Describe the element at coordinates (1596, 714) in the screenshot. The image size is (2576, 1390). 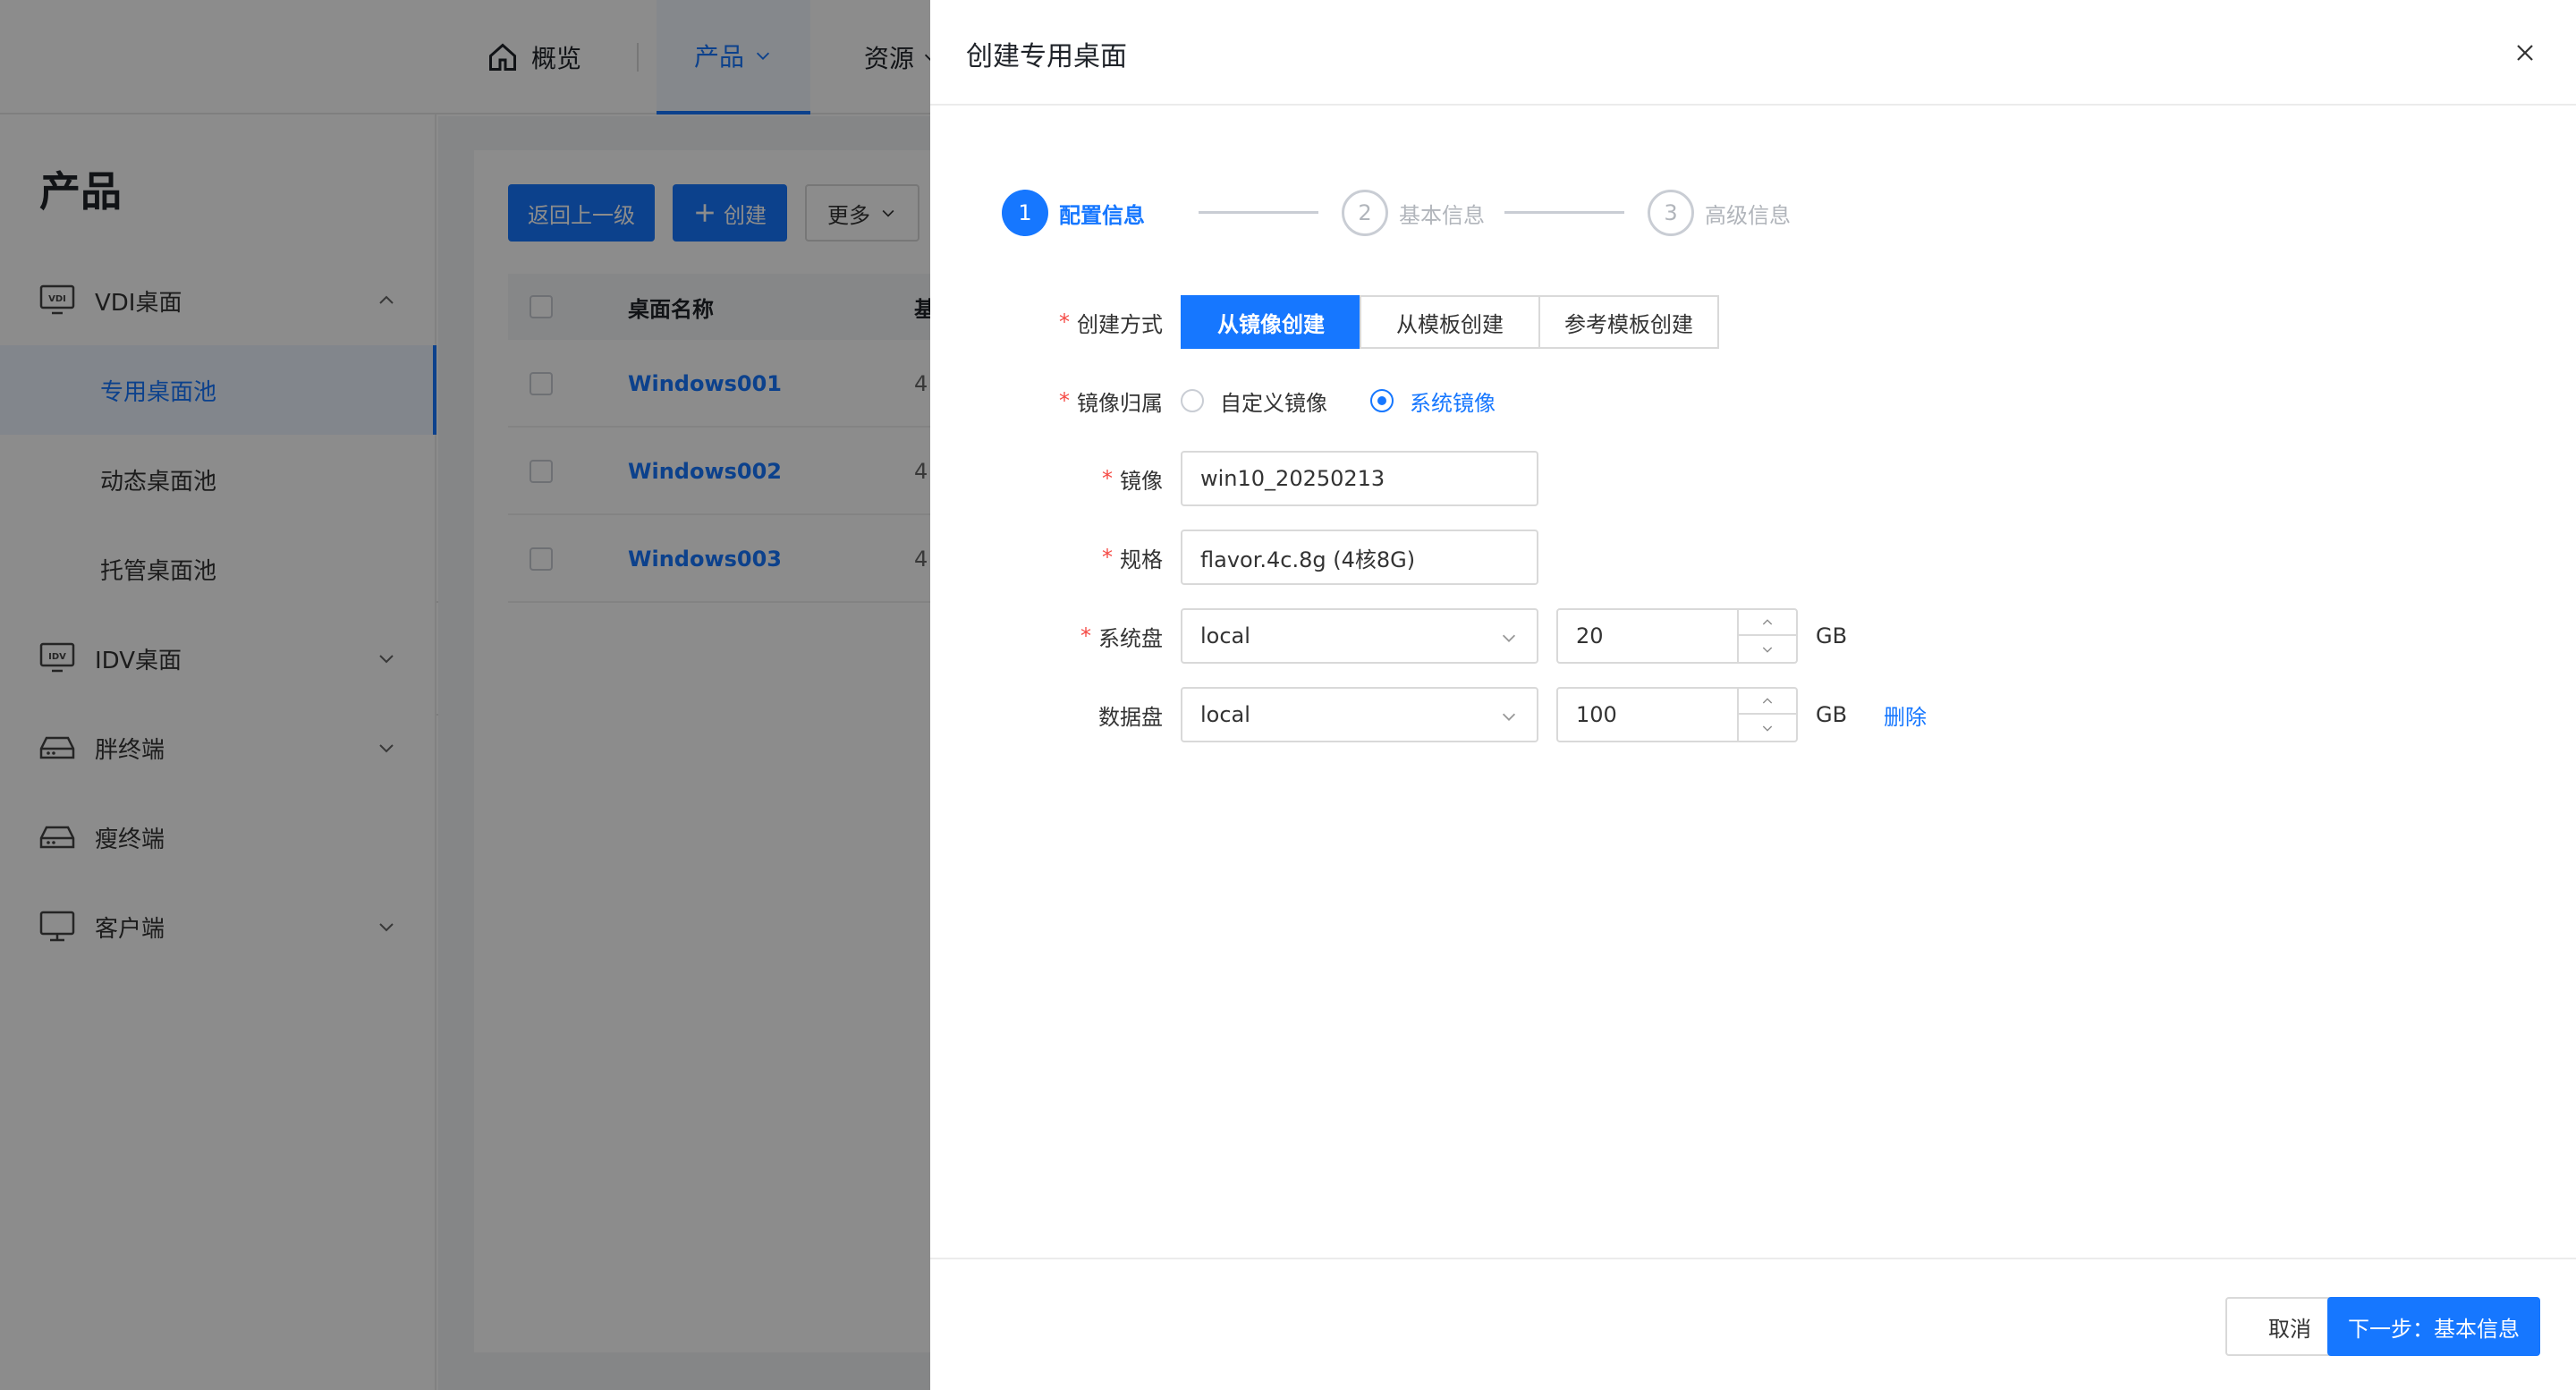
I see `stepper-value: 100` at that location.